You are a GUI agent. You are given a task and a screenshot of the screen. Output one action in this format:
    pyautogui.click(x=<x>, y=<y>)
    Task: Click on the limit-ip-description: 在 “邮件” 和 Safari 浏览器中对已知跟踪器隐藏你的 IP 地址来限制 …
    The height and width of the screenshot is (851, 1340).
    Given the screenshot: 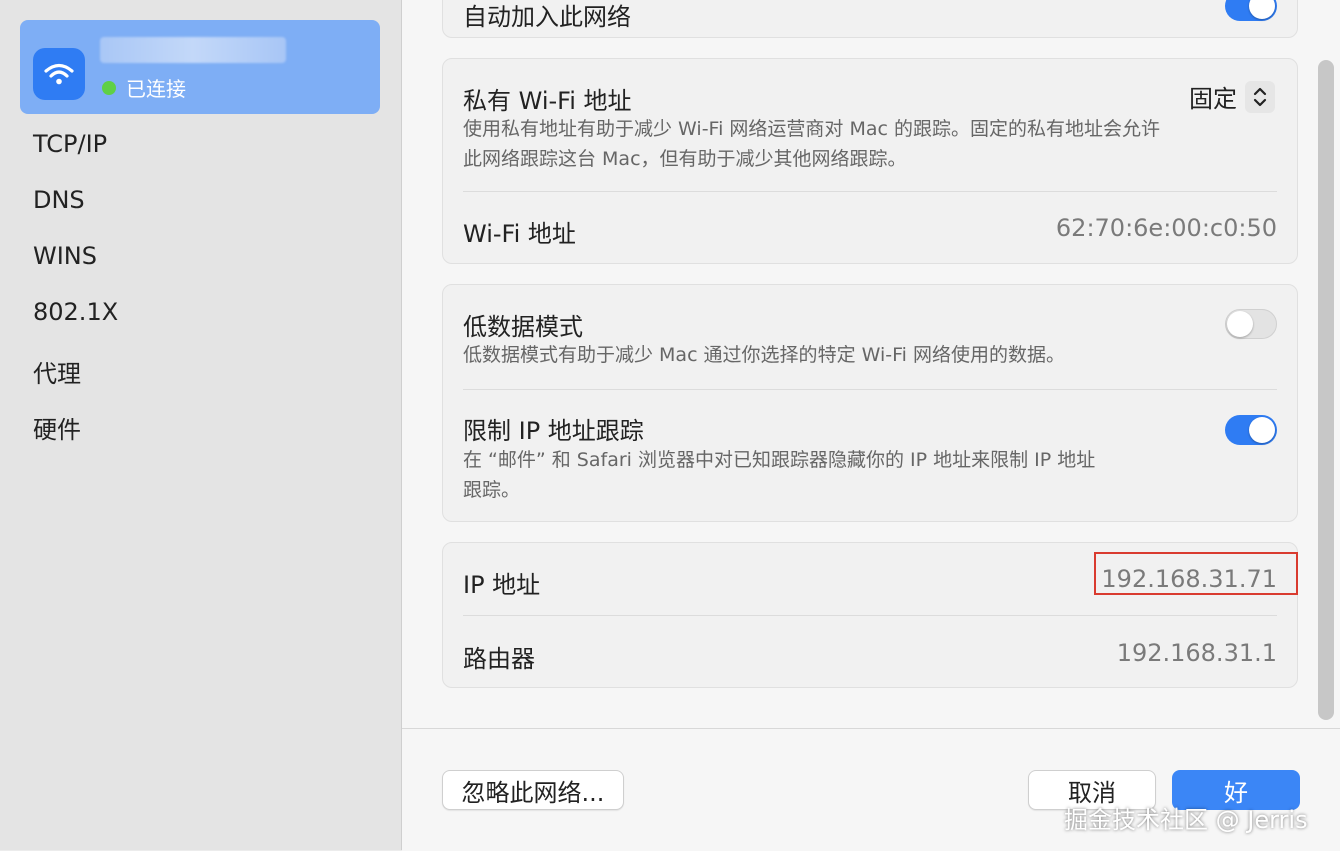 What is the action you would take?
    pyautogui.click(x=779, y=475)
    